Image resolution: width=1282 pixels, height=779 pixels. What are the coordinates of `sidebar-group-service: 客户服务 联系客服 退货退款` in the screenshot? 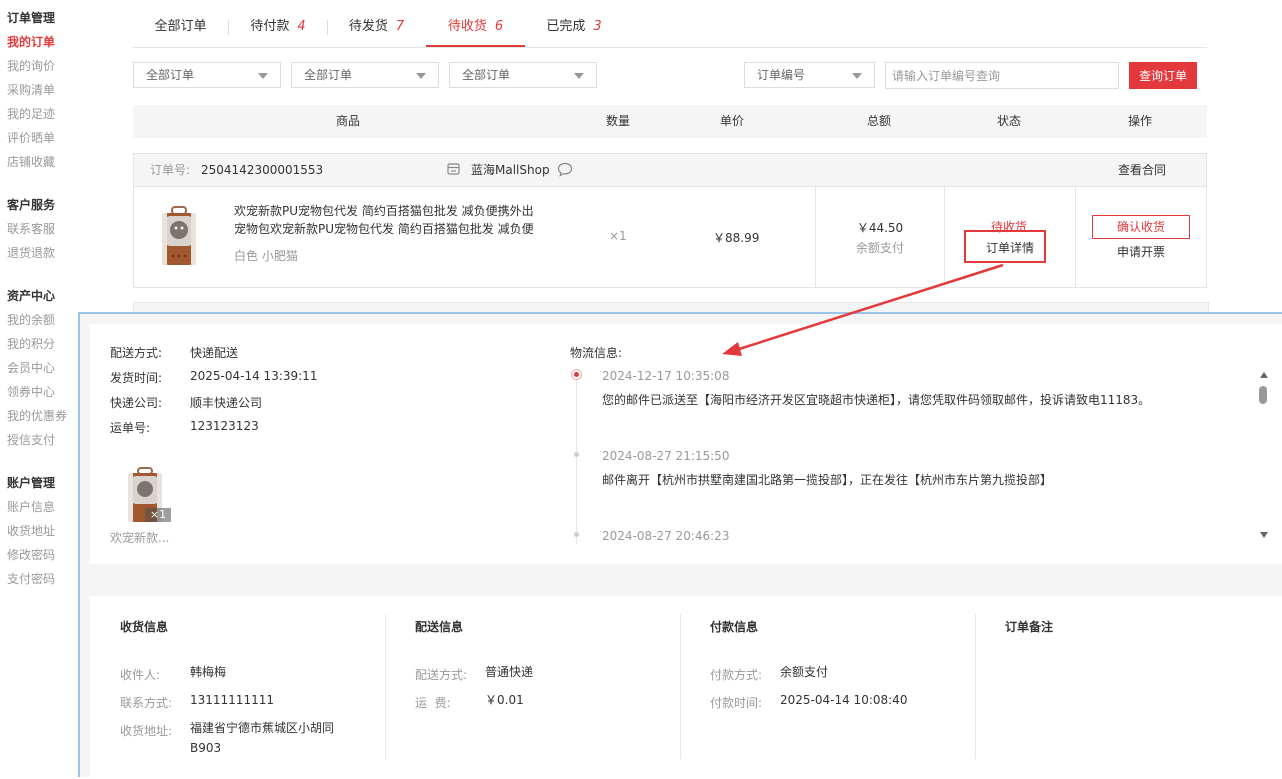 It's located at (31, 229).